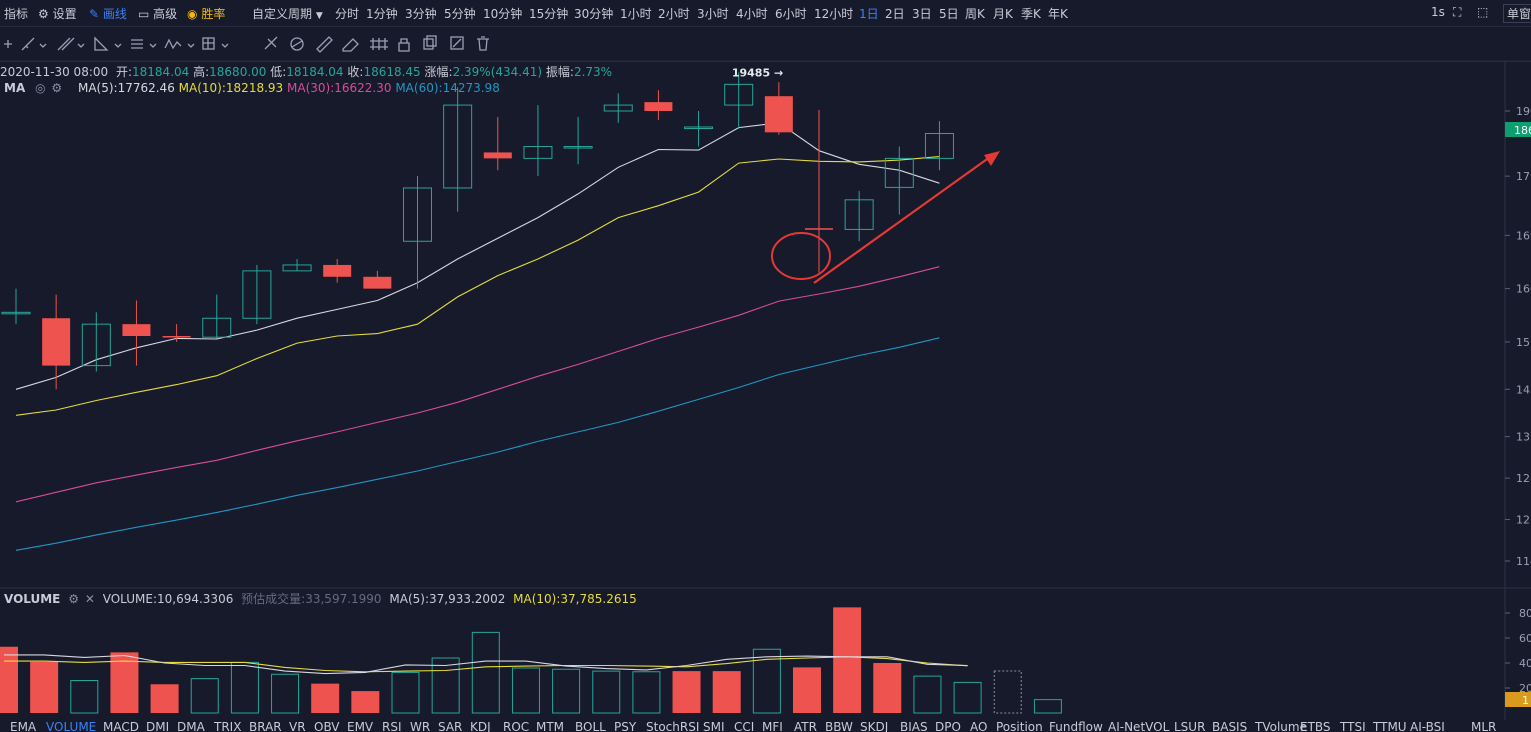 This screenshot has height=732, width=1531. Describe the element at coordinates (625, 726) in the screenshot. I see `indicator-tab-psy: PSY` at that location.